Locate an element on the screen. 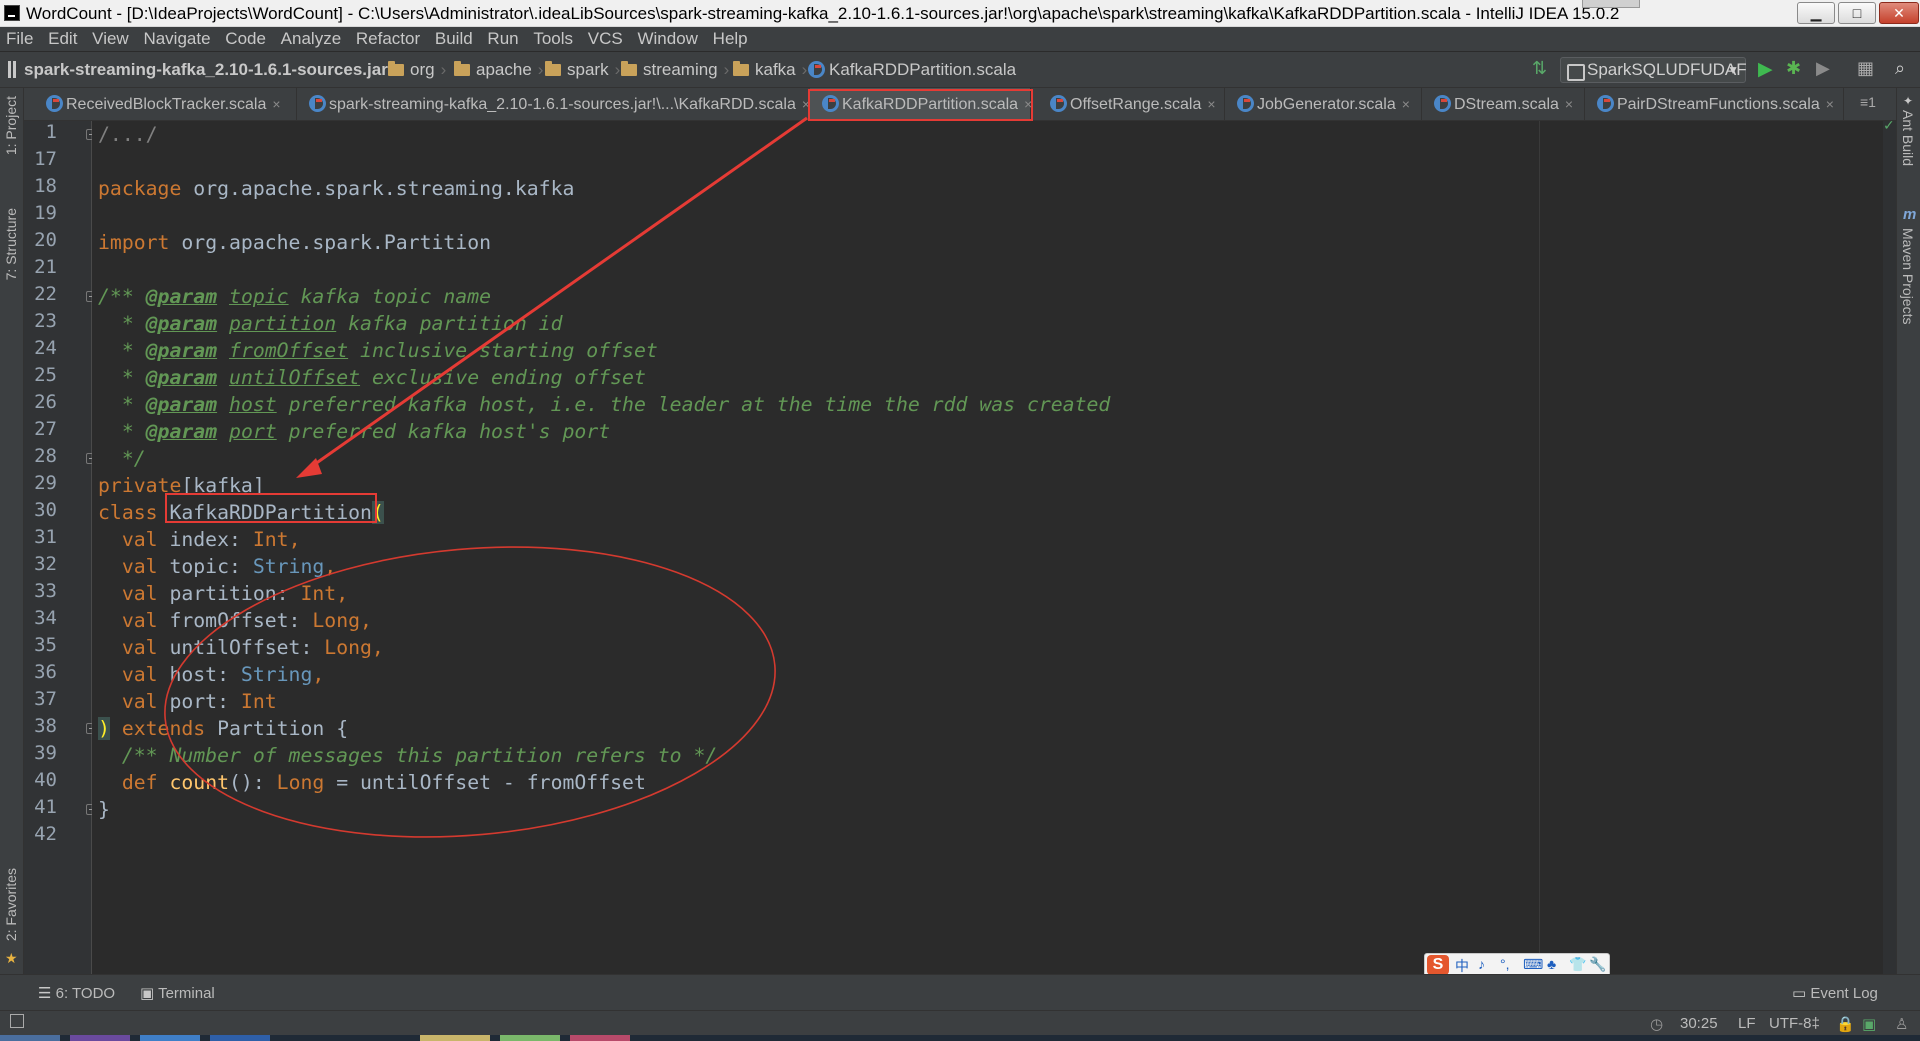  event-log-tool-button: ▭ Event Log is located at coordinates (1835, 993).